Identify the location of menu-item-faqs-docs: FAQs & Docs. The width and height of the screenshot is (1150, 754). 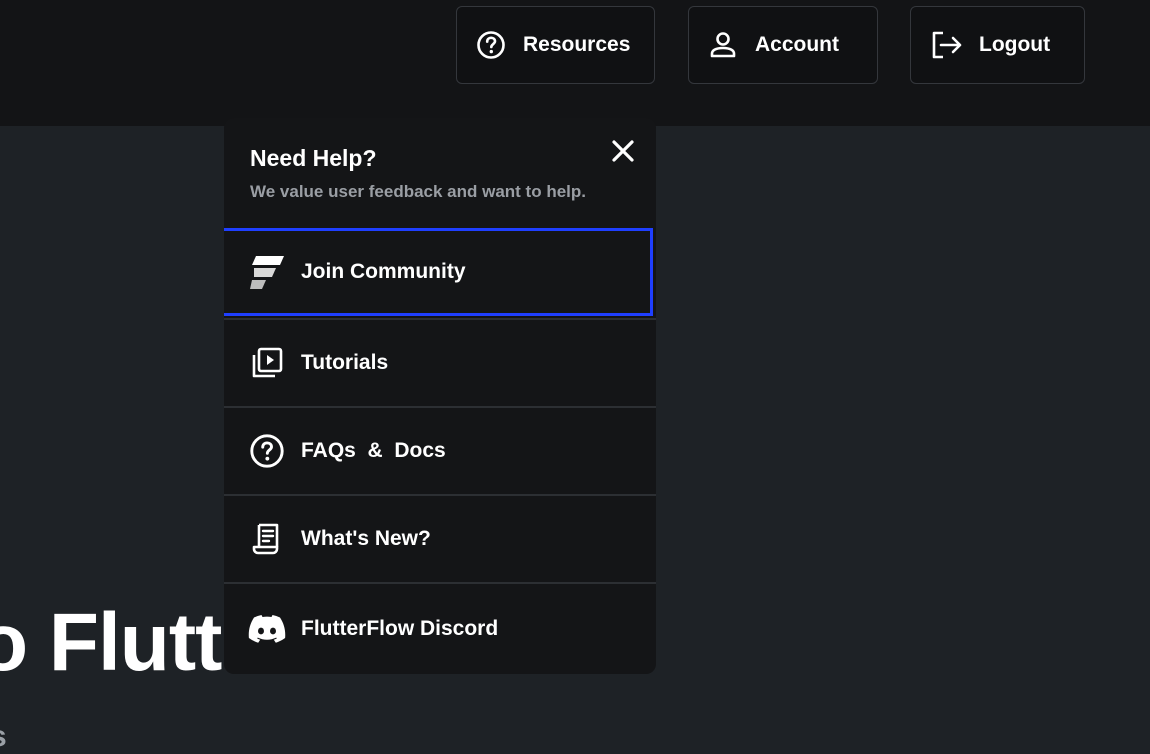
(440, 450).